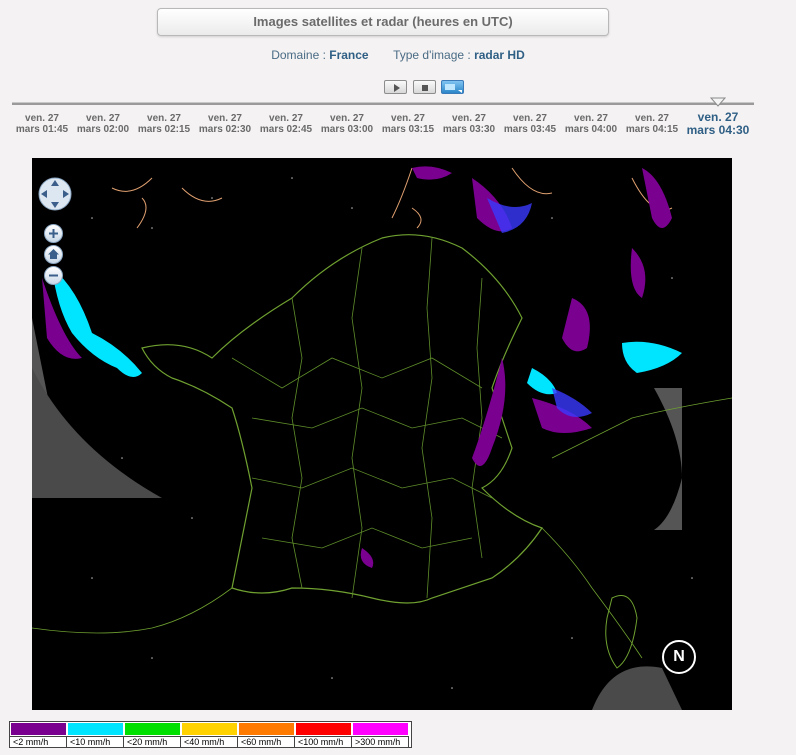  Describe the element at coordinates (209, 741) in the screenshot. I see `legend-label: <40 mm/h` at that location.